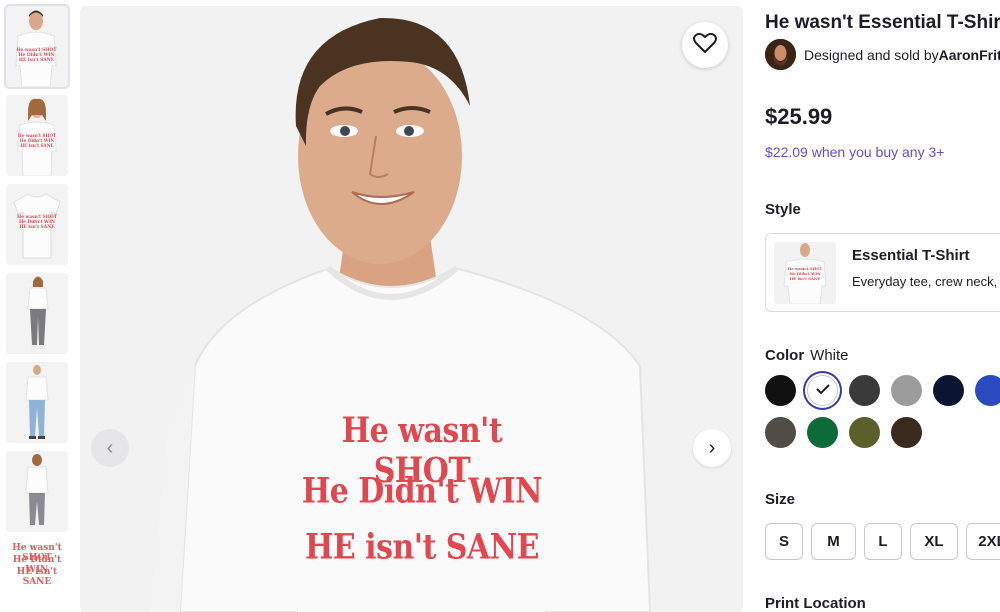  Describe the element at coordinates (805, 273) in the screenshot. I see `style-thumbnail: He wasn't SHOT He Didn't WIN HE isn't SANE` at that location.